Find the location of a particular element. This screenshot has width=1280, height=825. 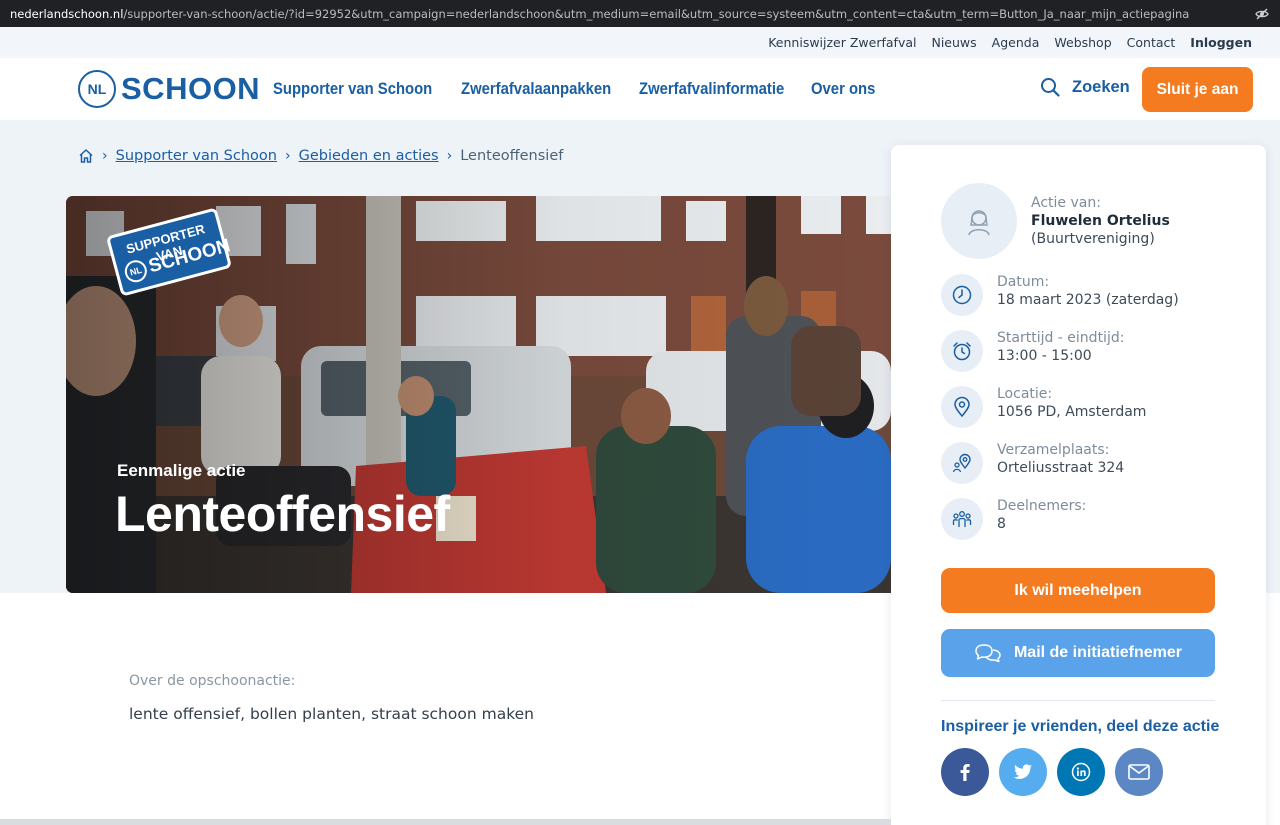

logo-mark: NL is located at coordinates (97, 89).